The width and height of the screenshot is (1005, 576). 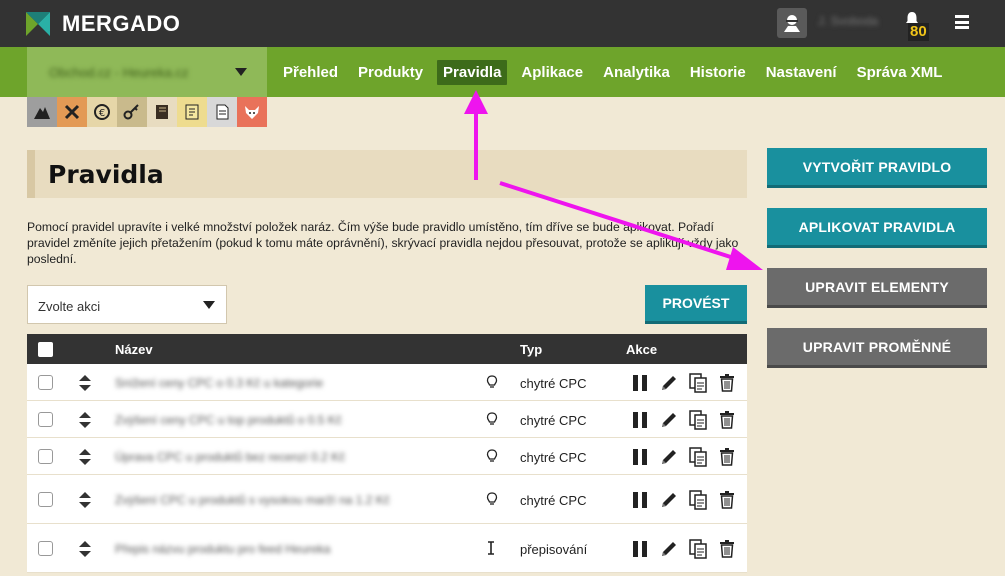 I want to click on brand-name: MERGADO, so click(x=121, y=23).